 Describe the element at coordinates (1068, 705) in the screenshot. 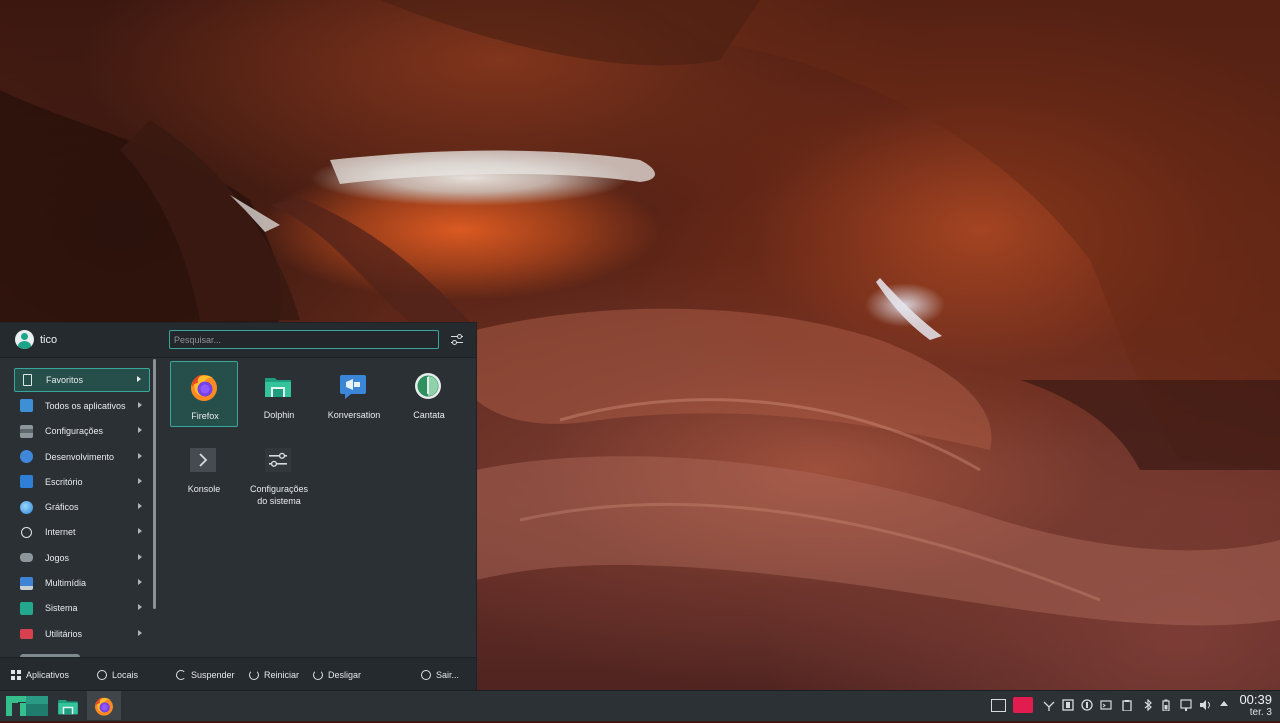

I see `vault-icon` at that location.